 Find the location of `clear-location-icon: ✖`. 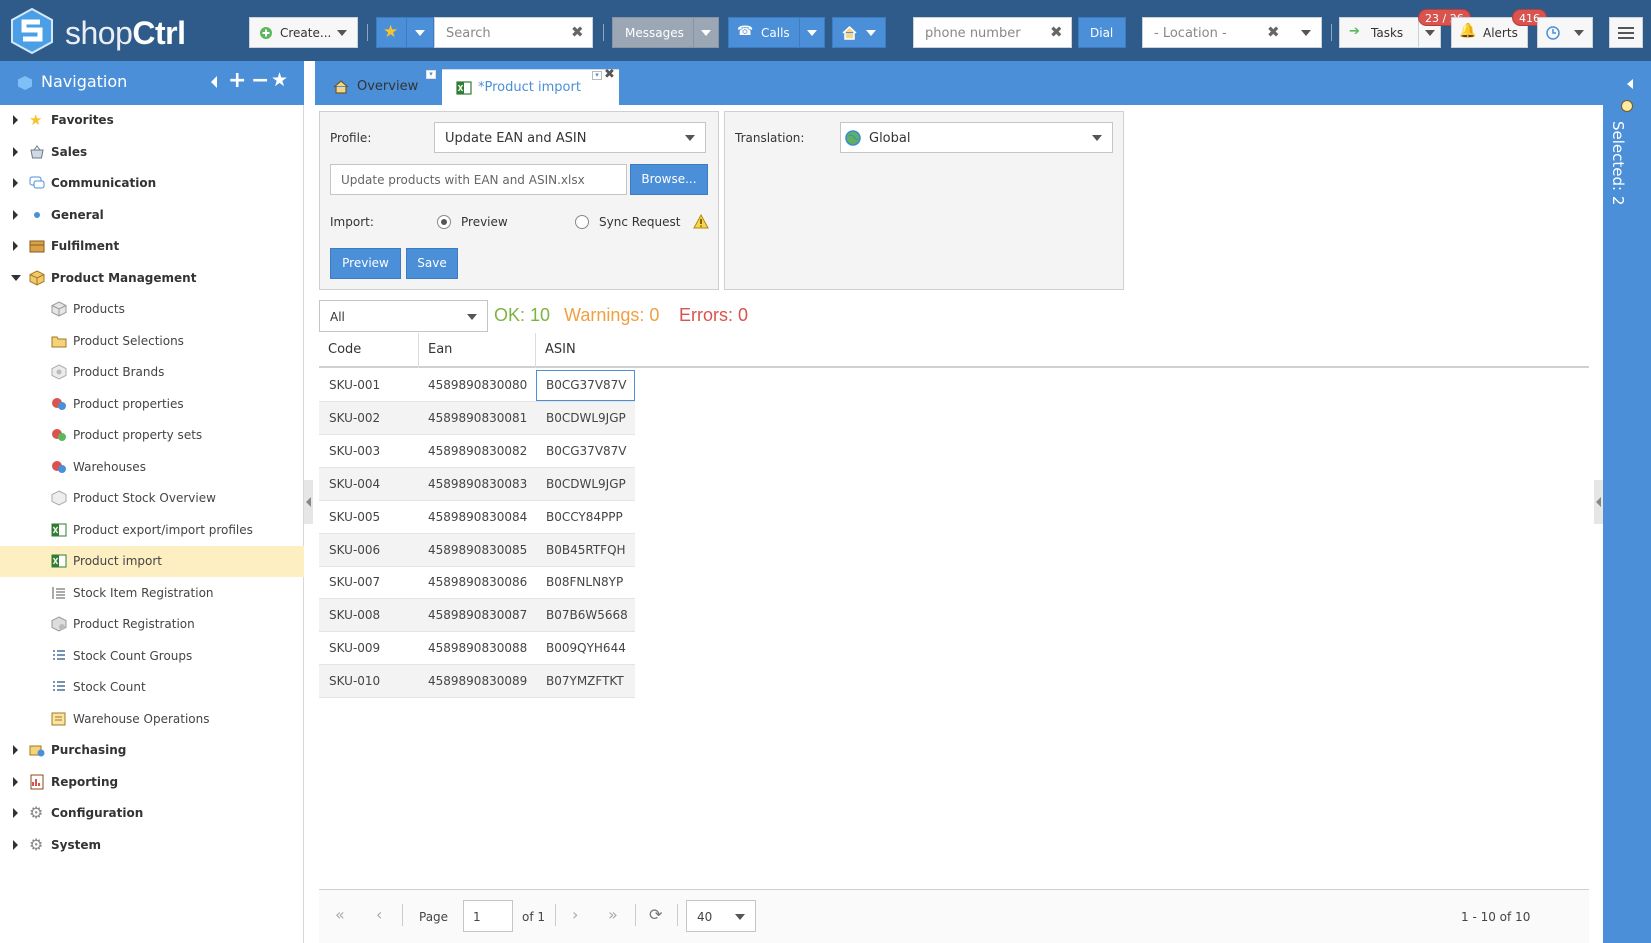

clear-location-icon: ✖ is located at coordinates (1273, 32).